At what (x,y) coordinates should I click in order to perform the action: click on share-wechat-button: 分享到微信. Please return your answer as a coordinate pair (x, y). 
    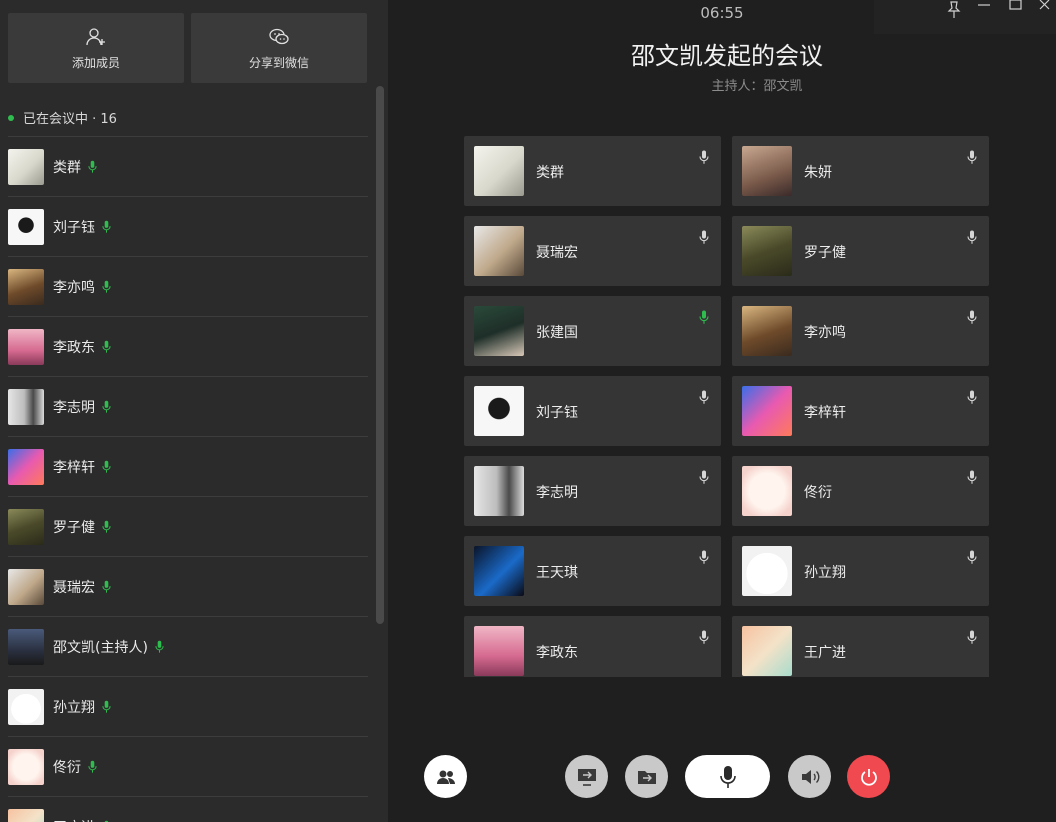
    Looking at the image, I should click on (279, 48).